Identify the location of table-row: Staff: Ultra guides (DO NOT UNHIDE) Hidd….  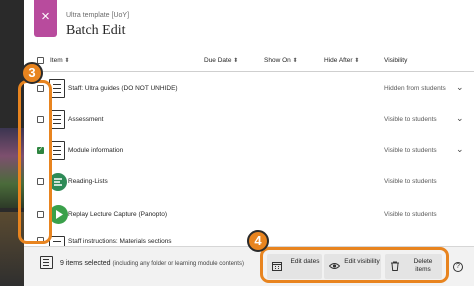
(249, 89).